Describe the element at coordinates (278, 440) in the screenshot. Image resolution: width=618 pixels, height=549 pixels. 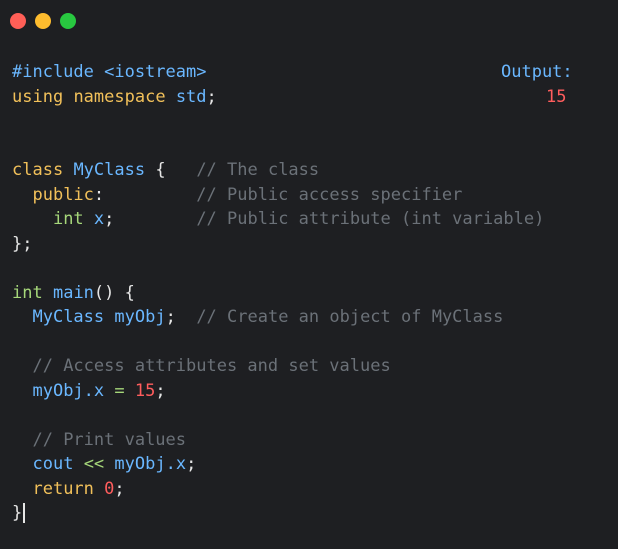
I see `code-line-16: // Print values` at that location.